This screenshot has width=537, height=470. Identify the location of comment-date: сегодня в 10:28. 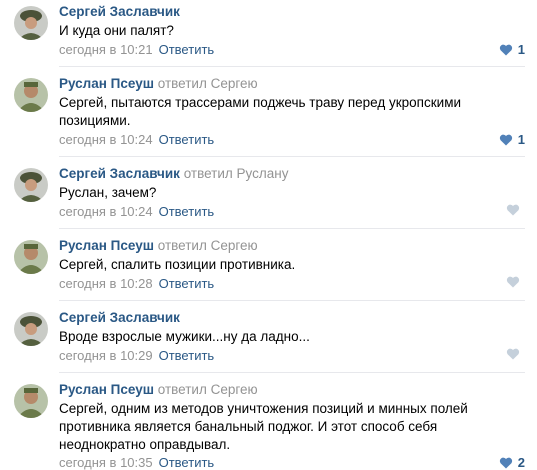
(106, 283).